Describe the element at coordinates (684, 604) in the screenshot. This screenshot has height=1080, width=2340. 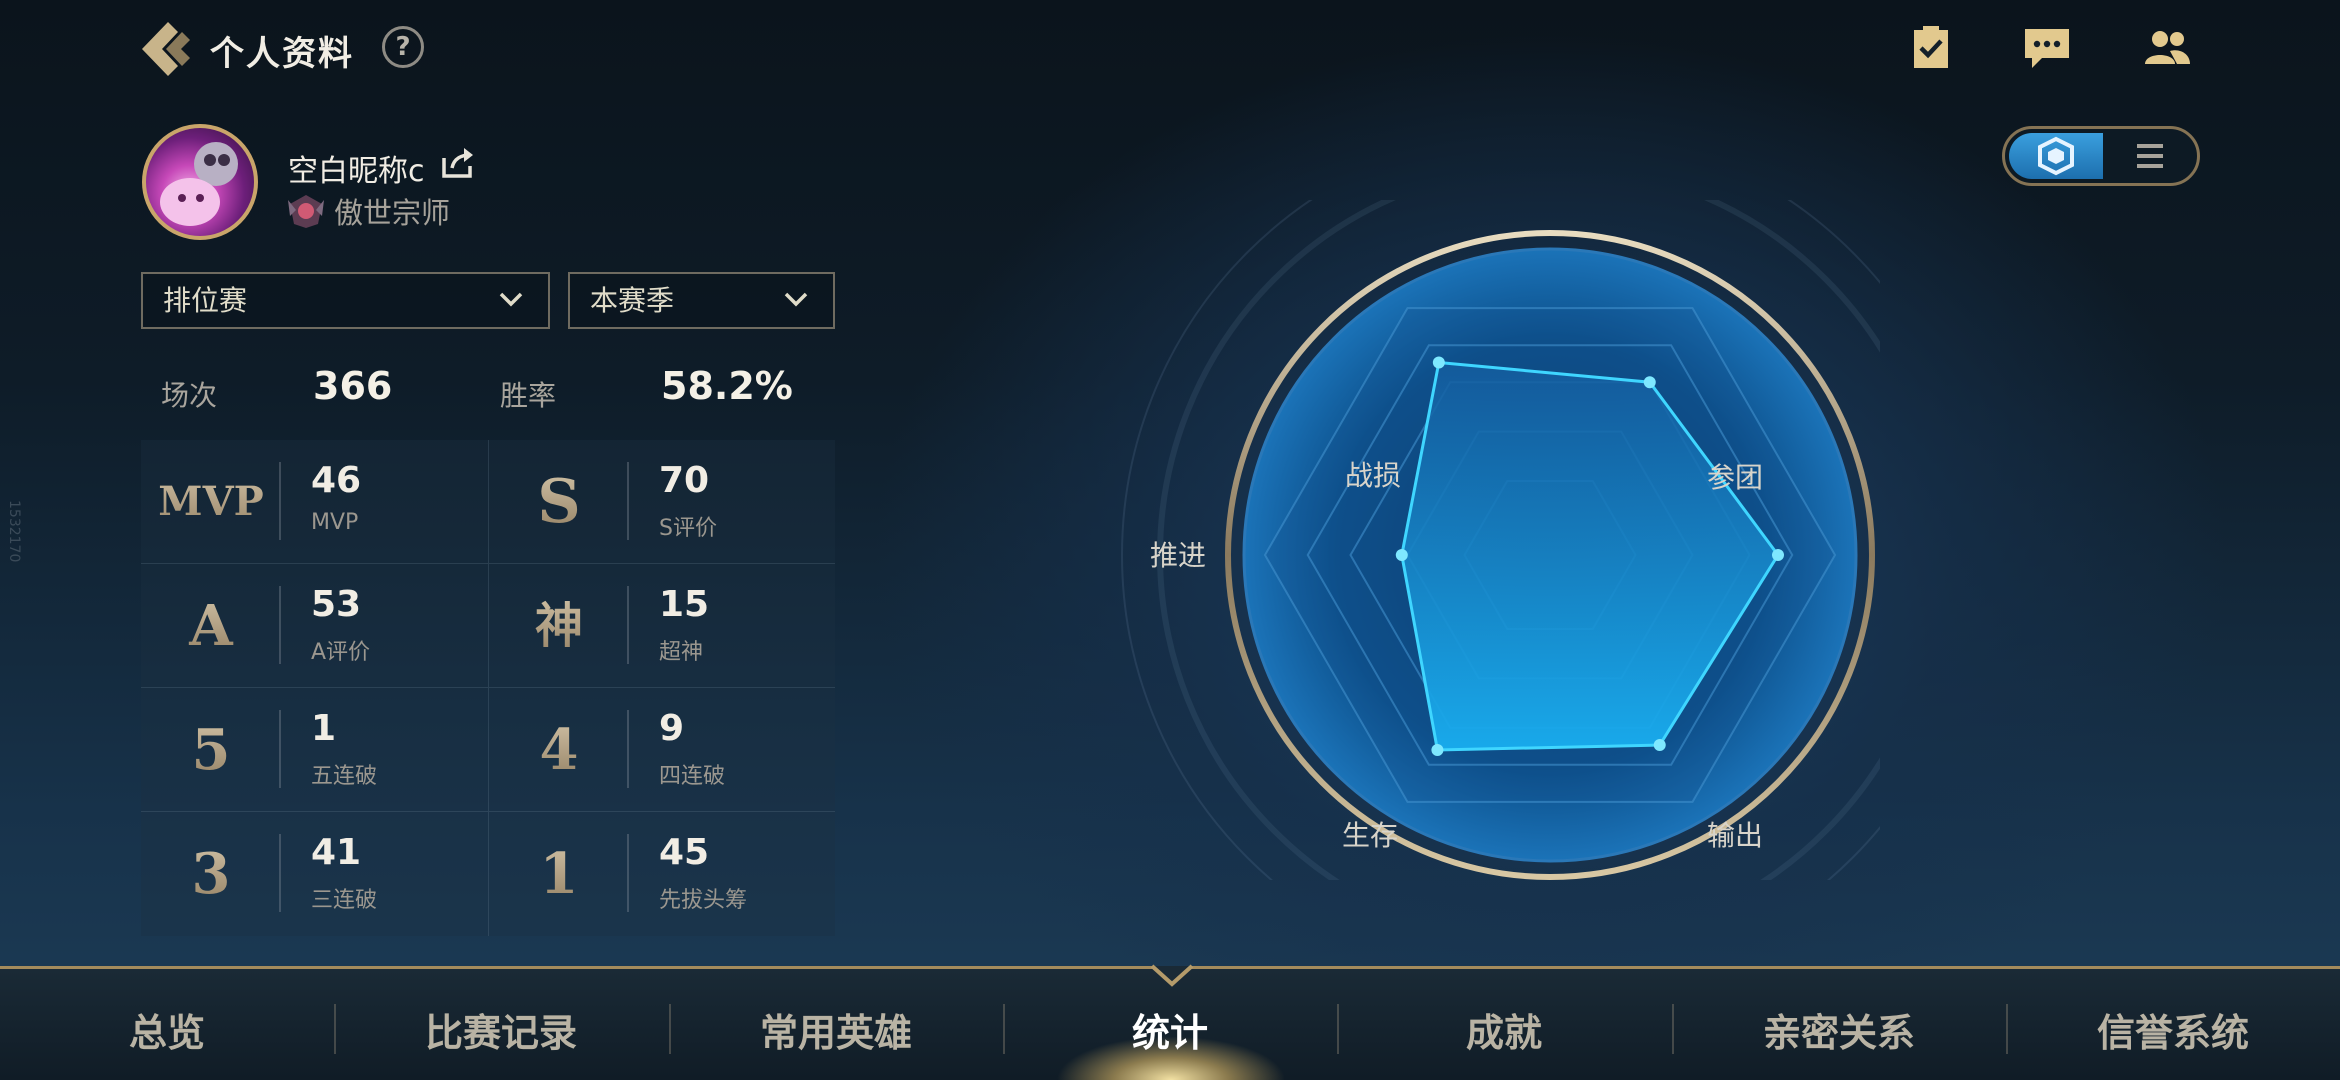
I see `stat-value: 15` at that location.